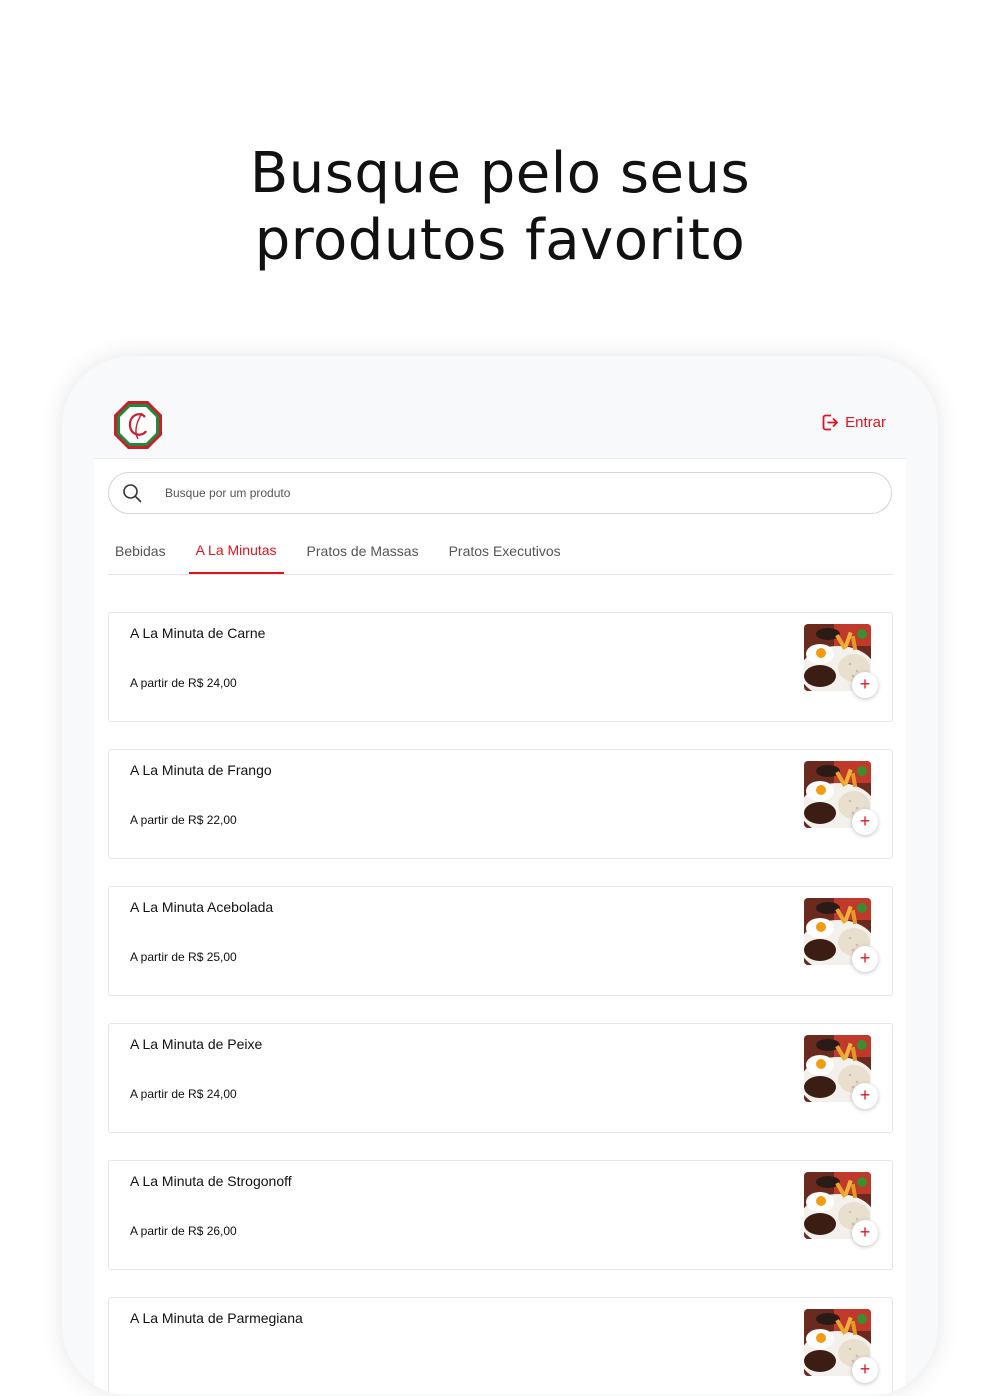 The height and width of the screenshot is (1396, 1000). I want to click on product-price: A partir de R$ 22,00, so click(183, 820).